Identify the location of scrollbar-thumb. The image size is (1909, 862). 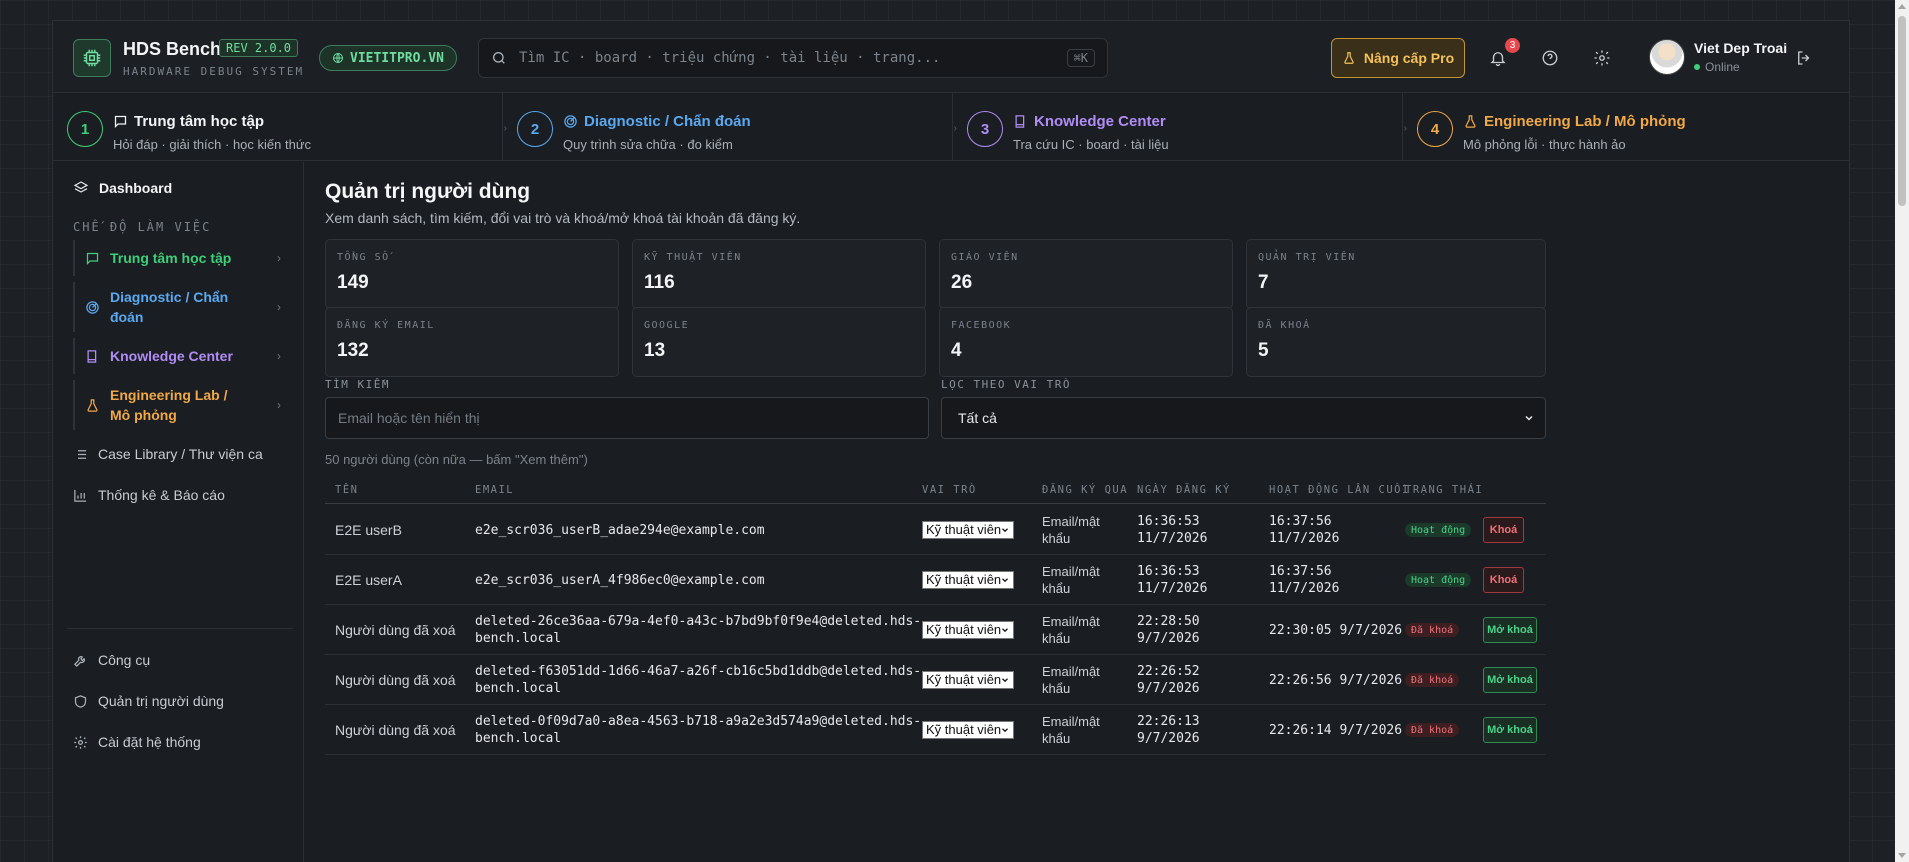
(1902, 111).